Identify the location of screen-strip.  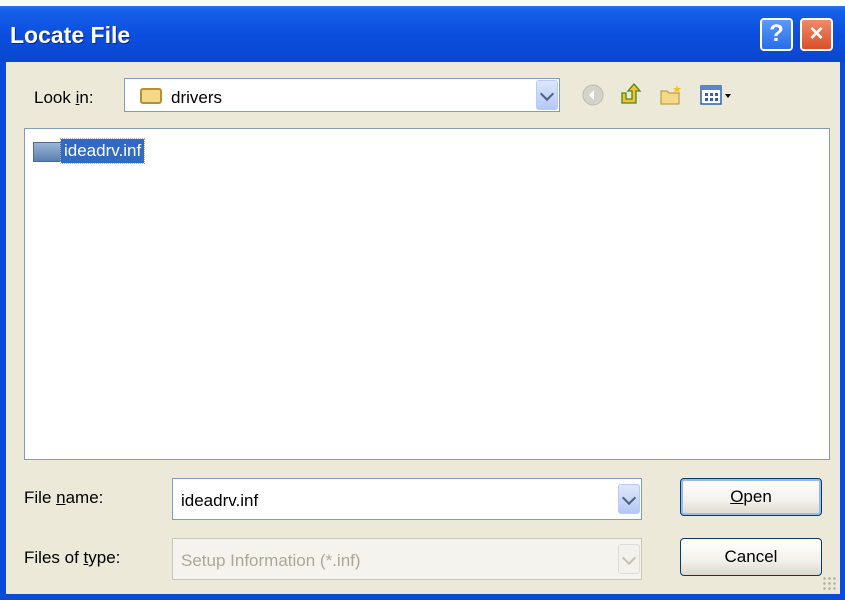
(422, 3).